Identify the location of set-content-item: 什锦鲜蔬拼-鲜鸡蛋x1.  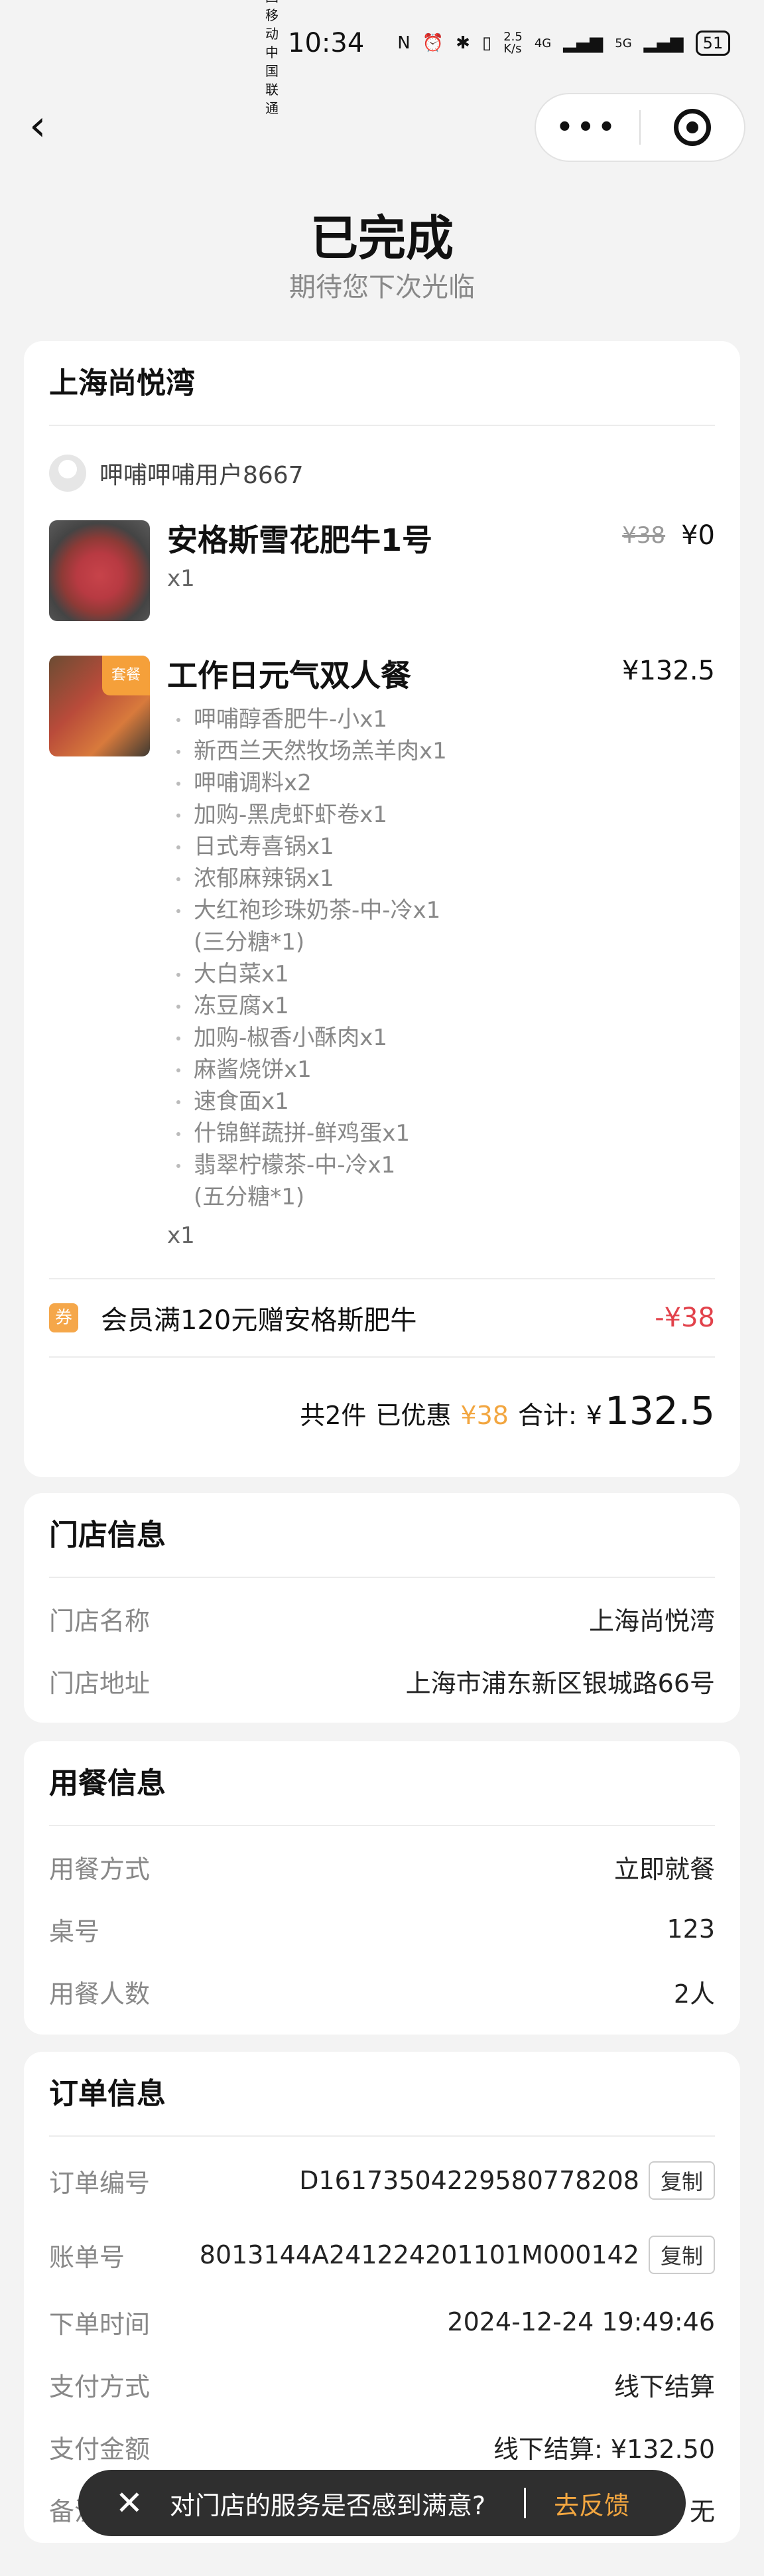
(441, 1133).